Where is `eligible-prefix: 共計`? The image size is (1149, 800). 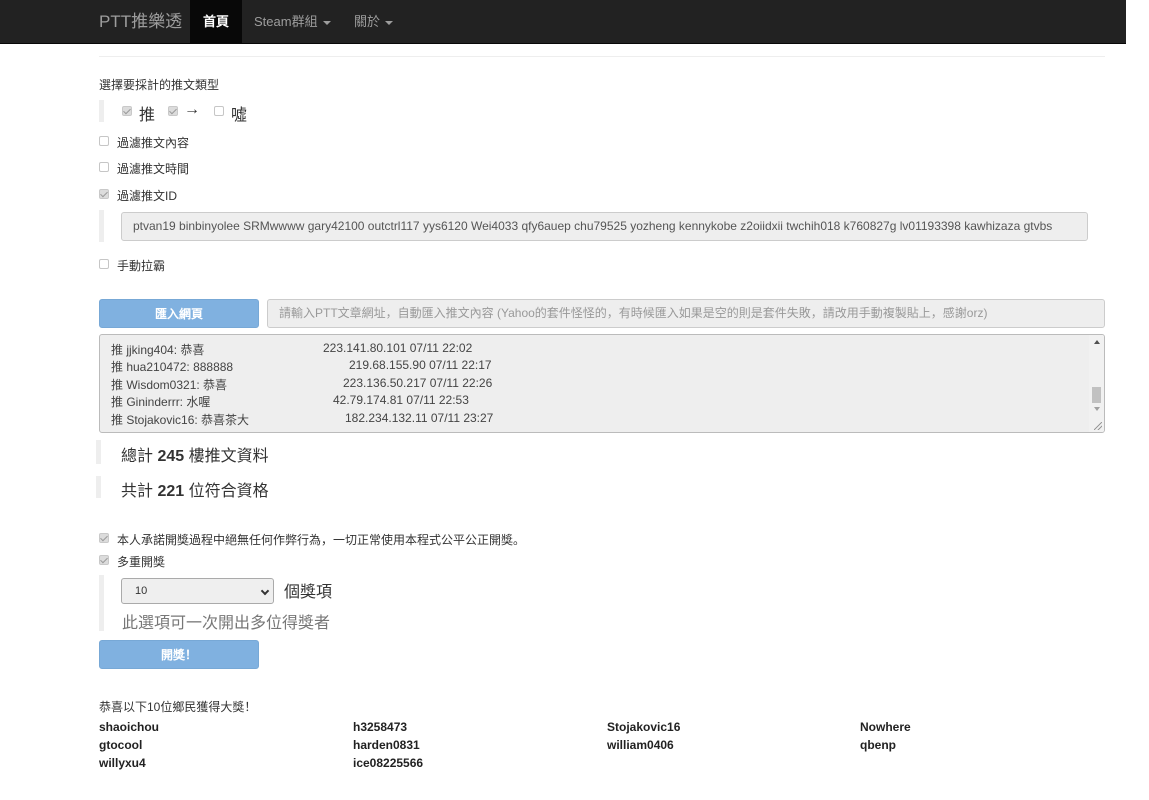 eligible-prefix: 共計 is located at coordinates (137, 491).